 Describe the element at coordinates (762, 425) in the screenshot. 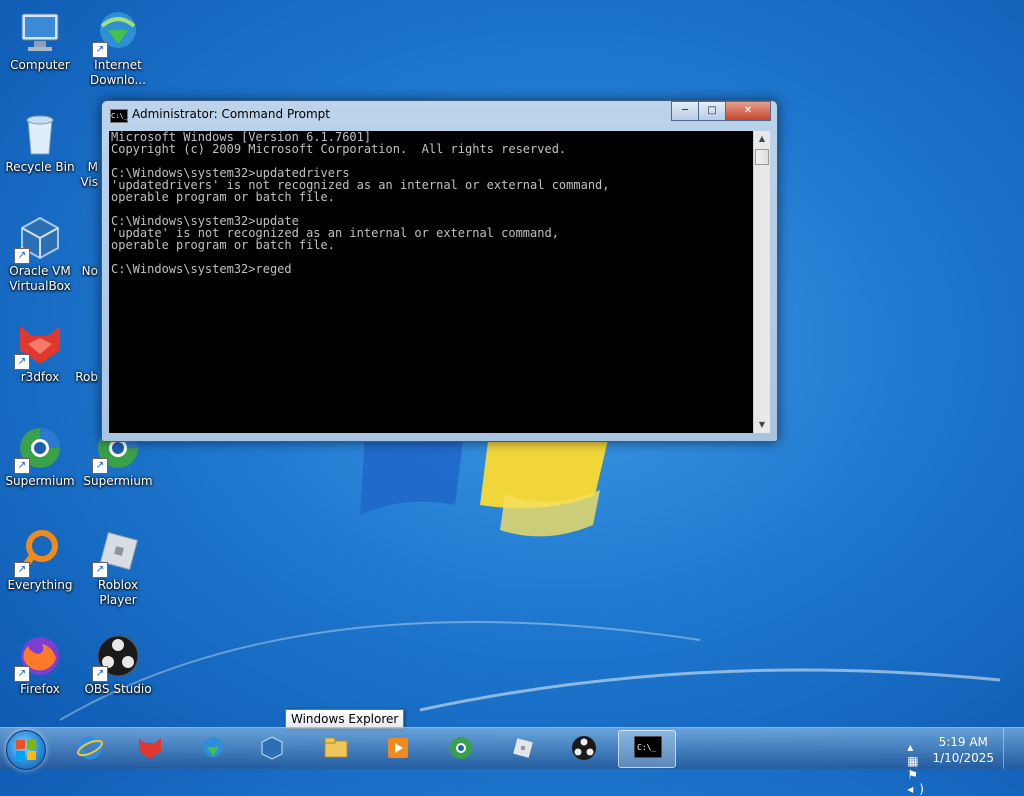

I see `scroll-down-arrow-icon: ▼` at that location.